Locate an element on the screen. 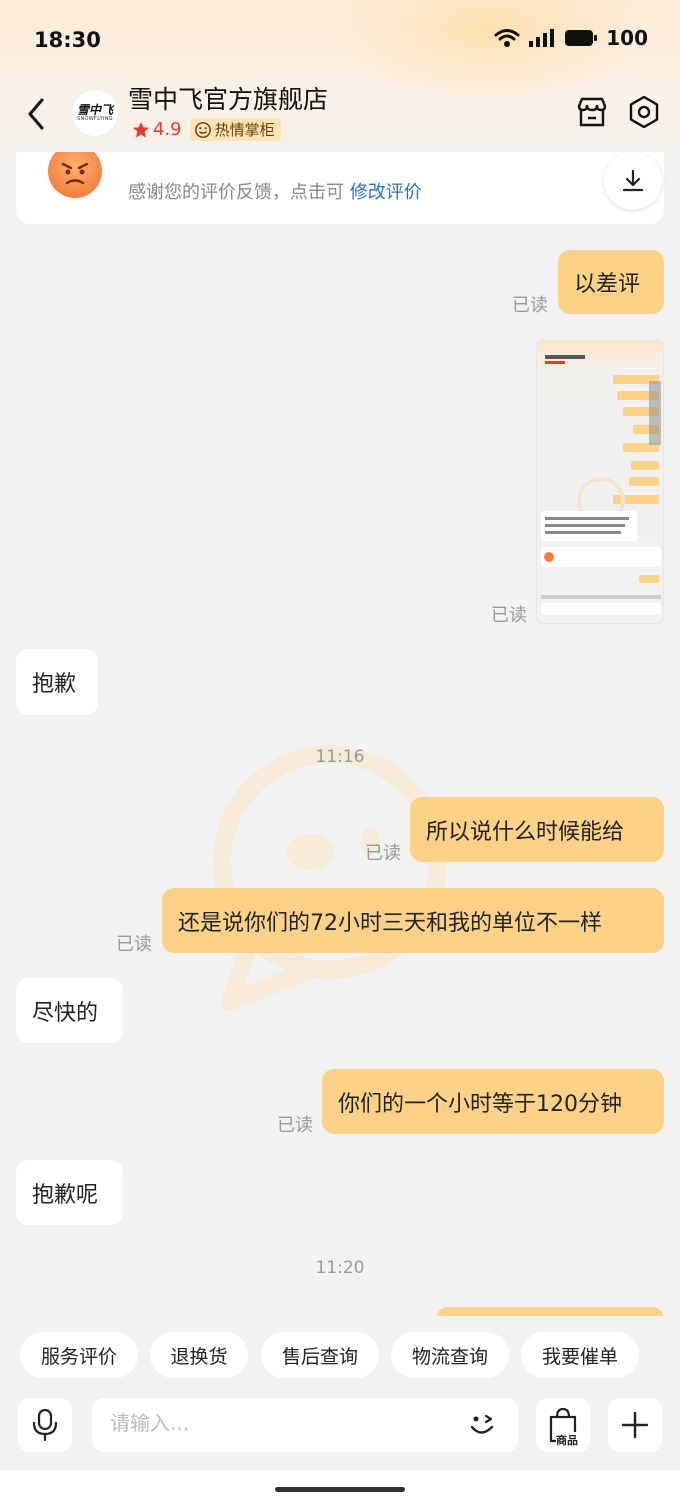  store-rating-row: 4.9 热情掌柜 is located at coordinates (206, 129).